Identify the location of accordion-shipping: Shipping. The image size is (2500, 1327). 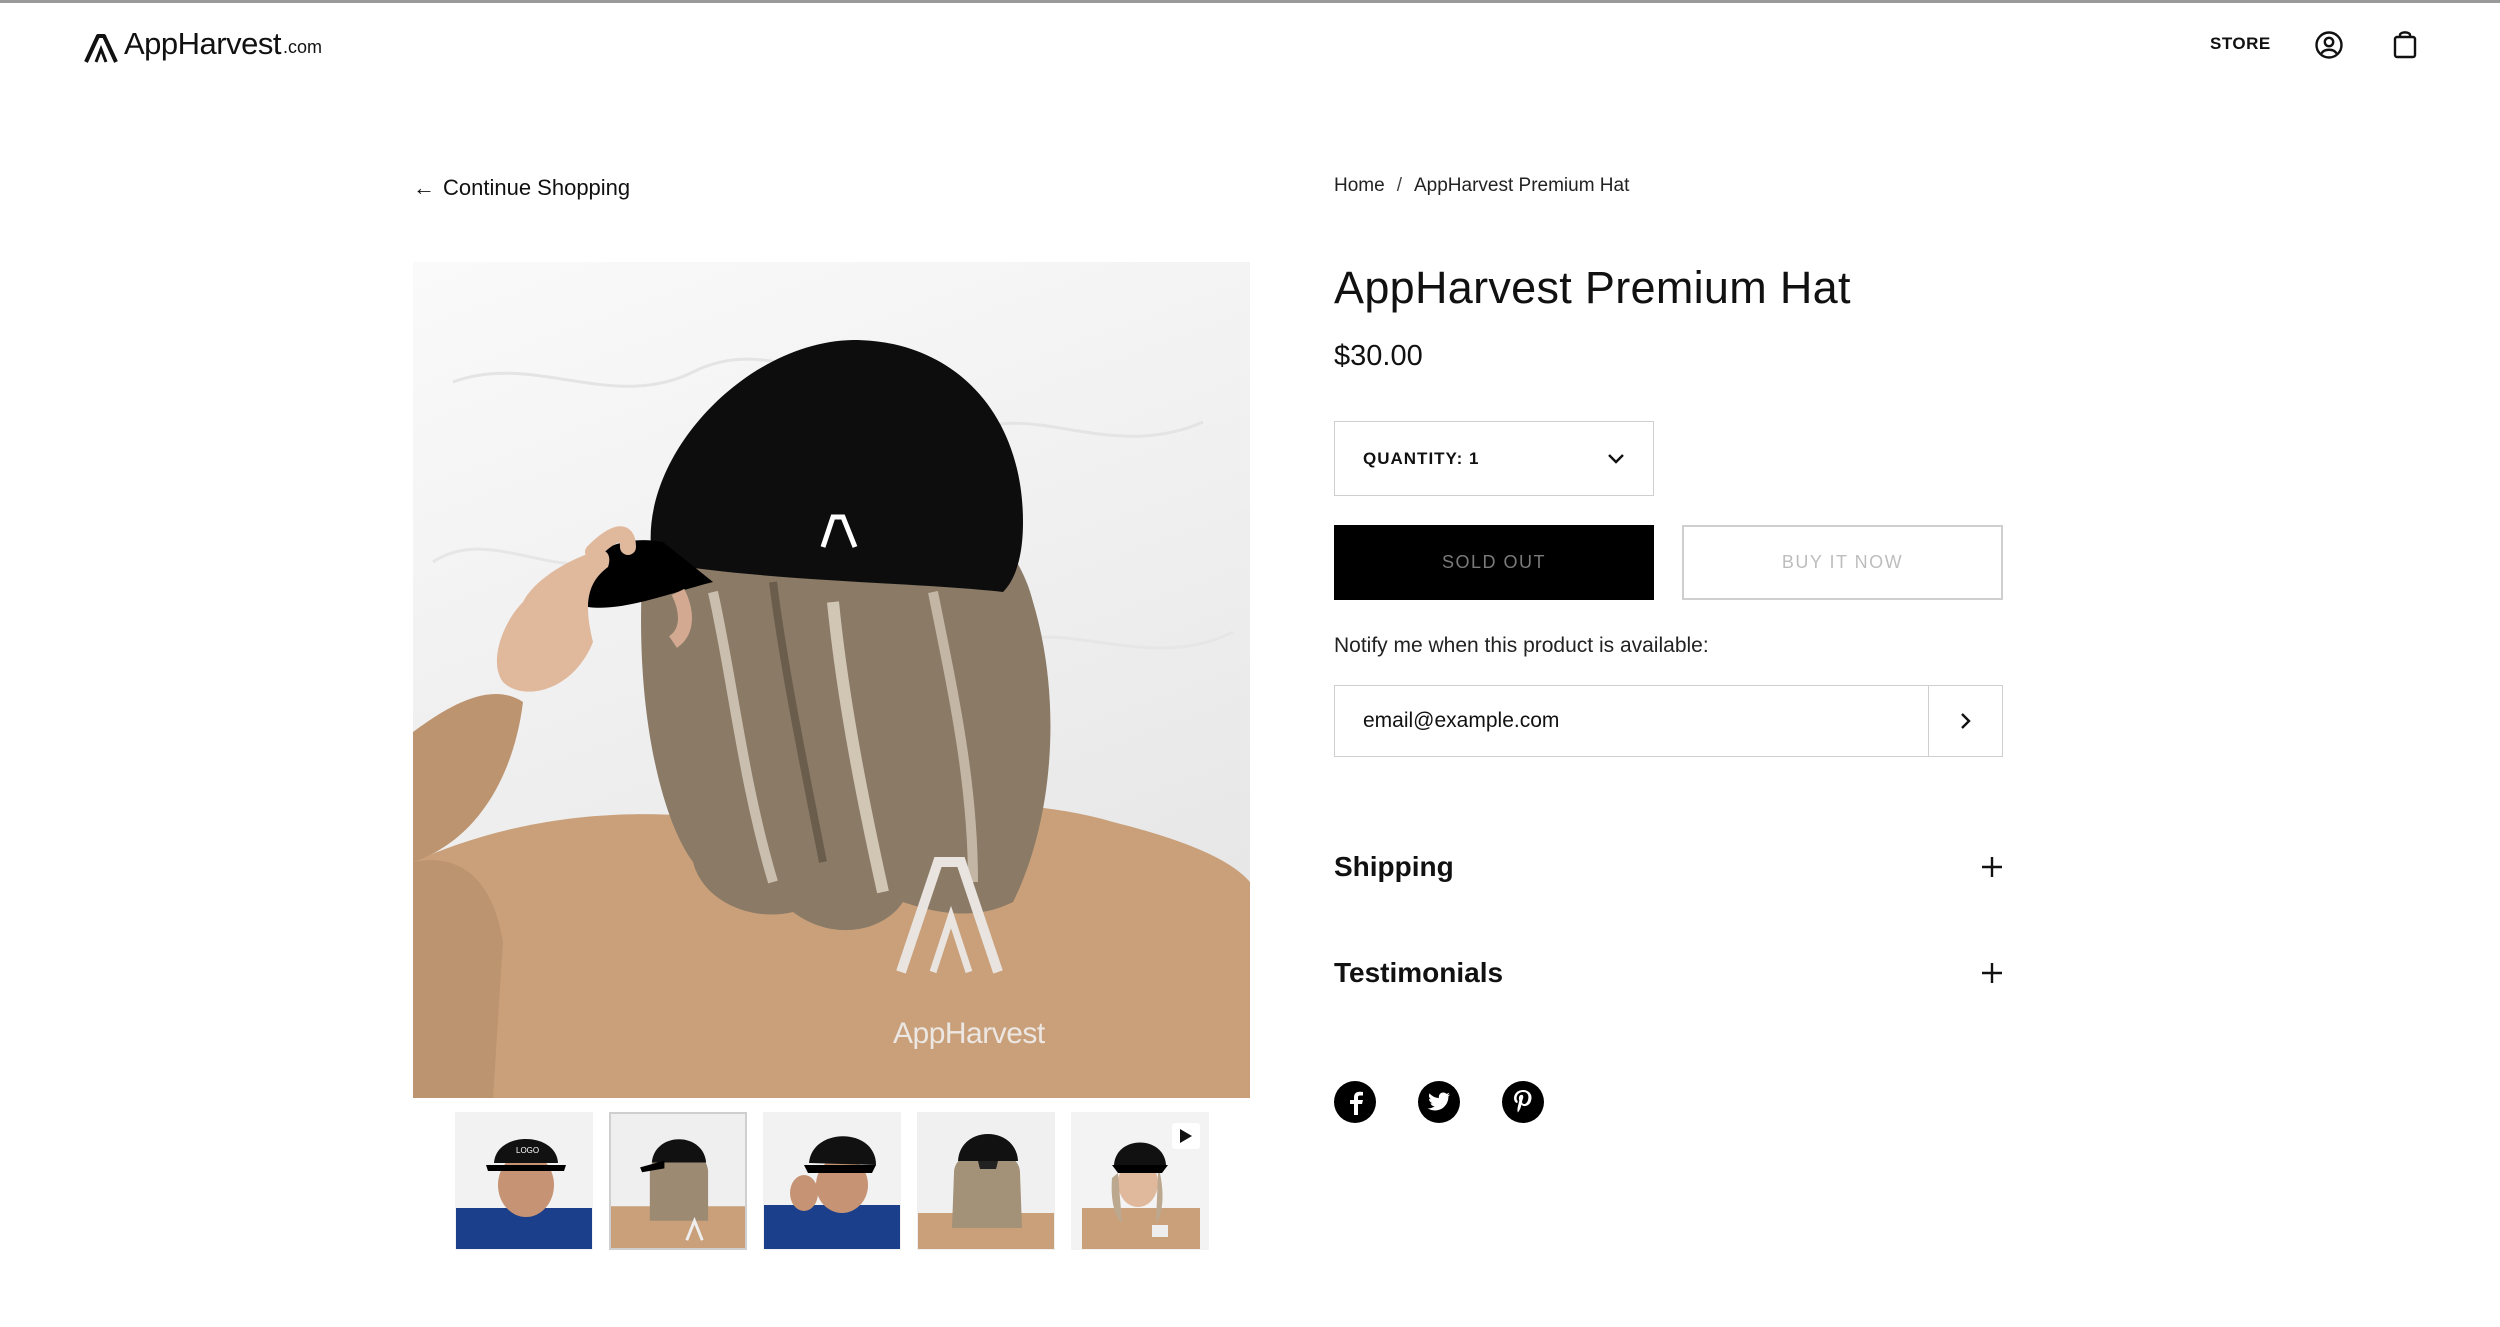
(1668, 867).